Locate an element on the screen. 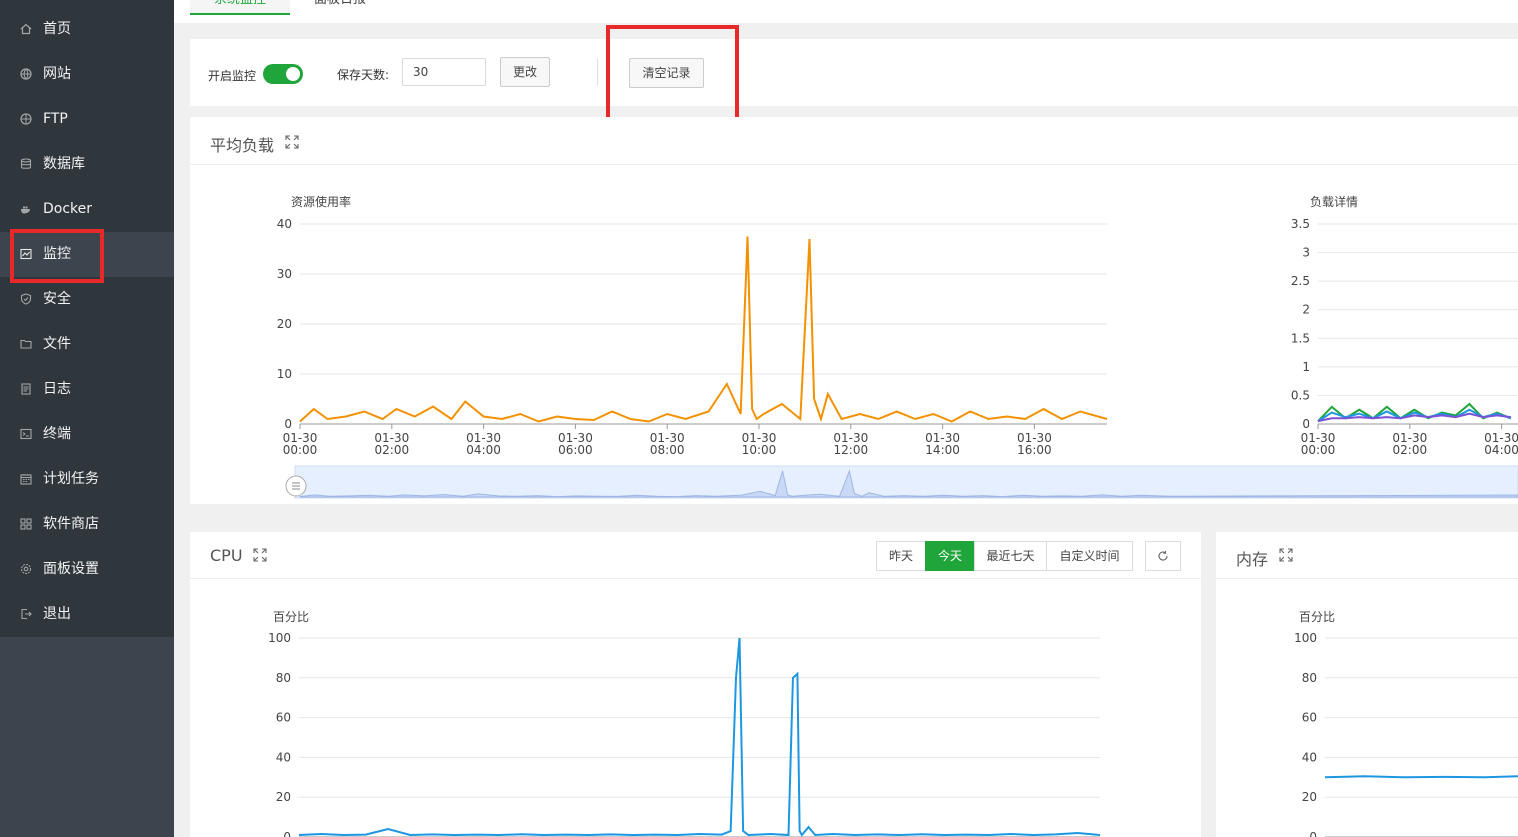 The width and height of the screenshot is (1518, 837). monitor-icon is located at coordinates (26, 254).